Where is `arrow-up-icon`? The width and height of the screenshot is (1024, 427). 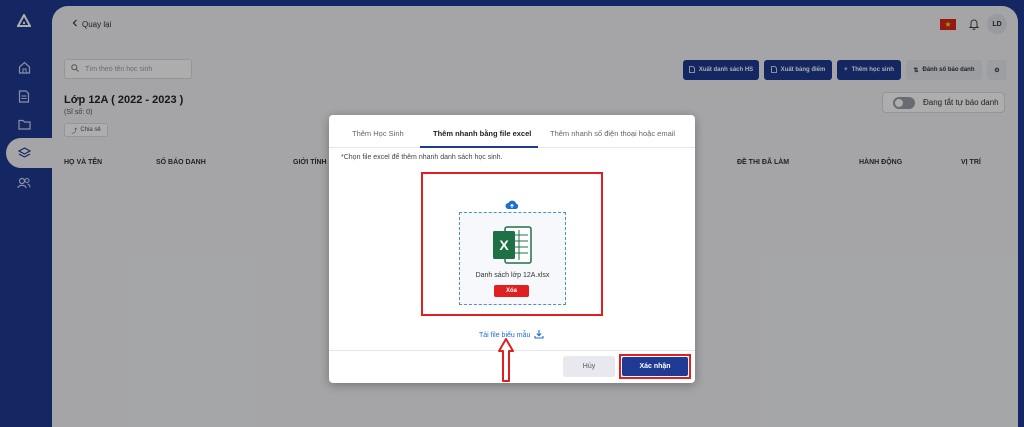 arrow-up-icon is located at coordinates (506, 362).